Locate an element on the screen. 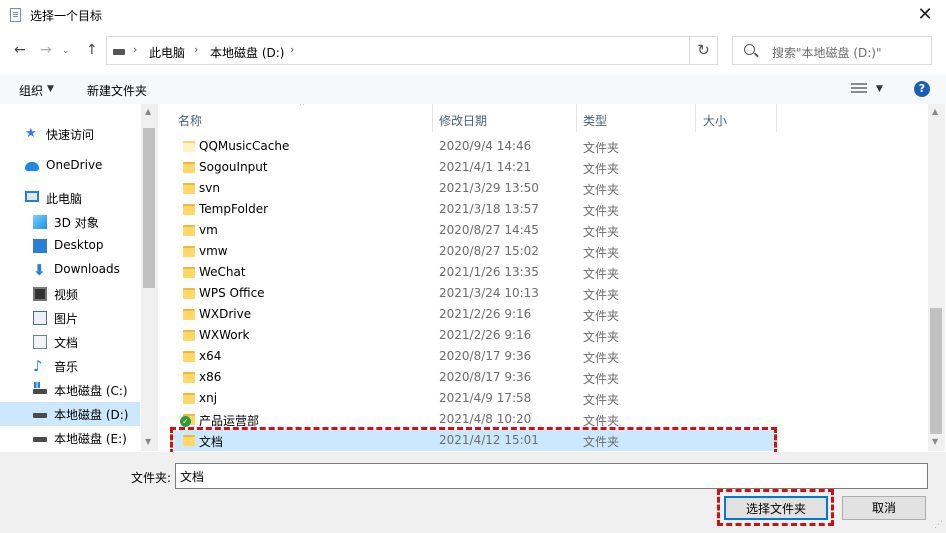 This screenshot has width=946, height=533. resize-grip-icon: ⋰ is located at coordinates (938, 525).